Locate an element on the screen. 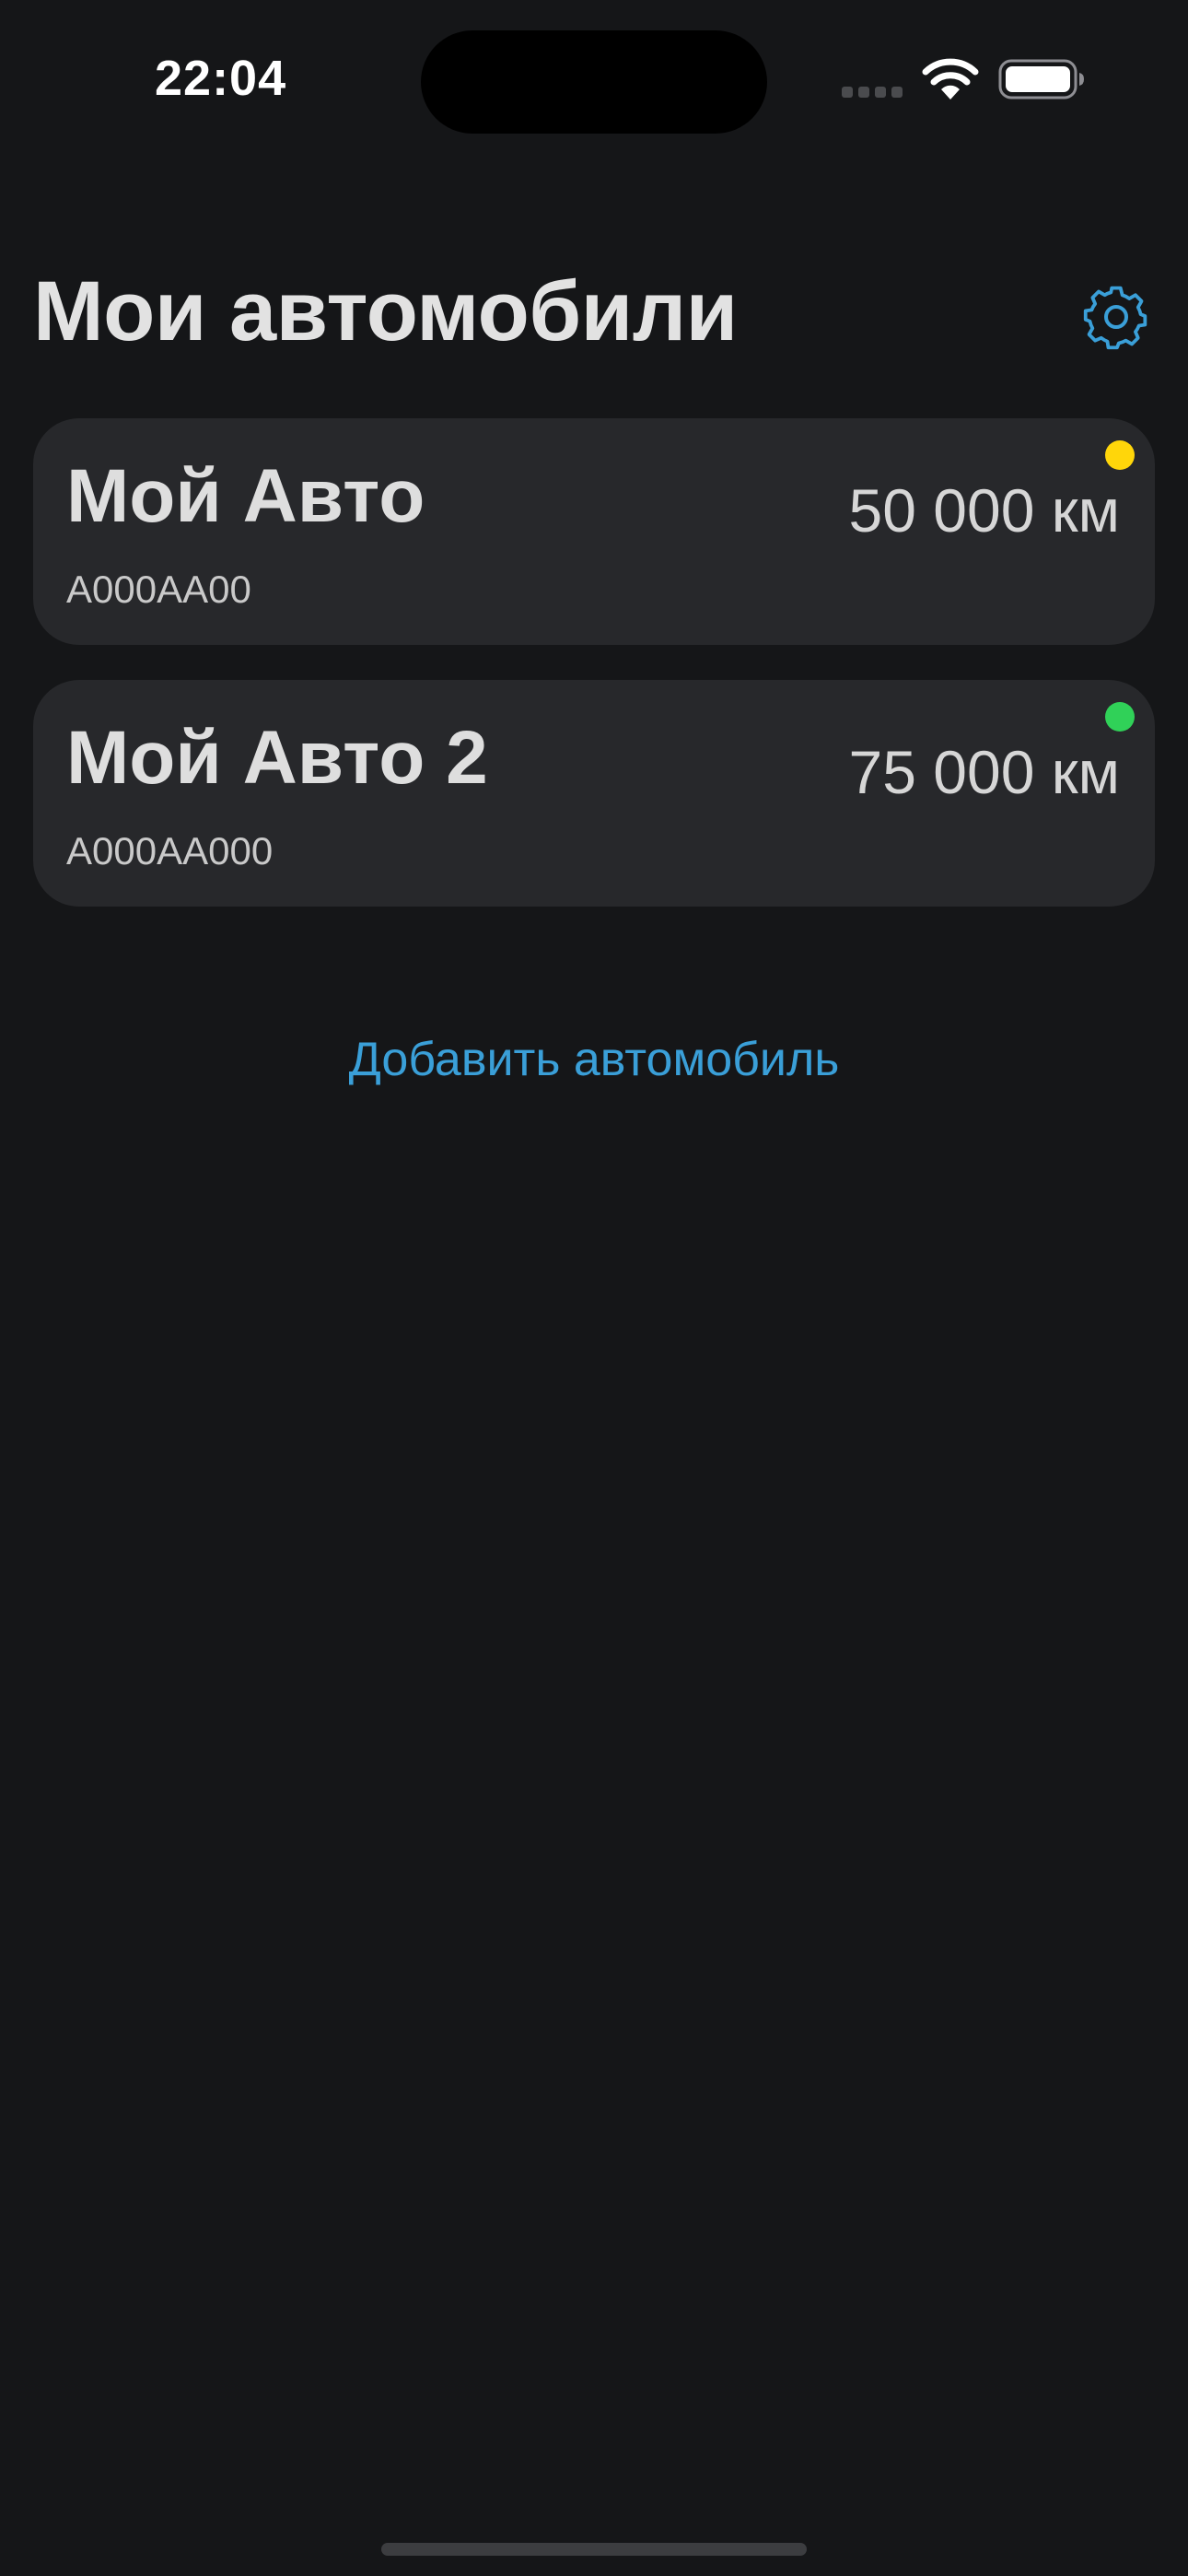 Image resolution: width=1188 pixels, height=2576 pixels. car-plate: A000AA00 is located at coordinates (158, 589).